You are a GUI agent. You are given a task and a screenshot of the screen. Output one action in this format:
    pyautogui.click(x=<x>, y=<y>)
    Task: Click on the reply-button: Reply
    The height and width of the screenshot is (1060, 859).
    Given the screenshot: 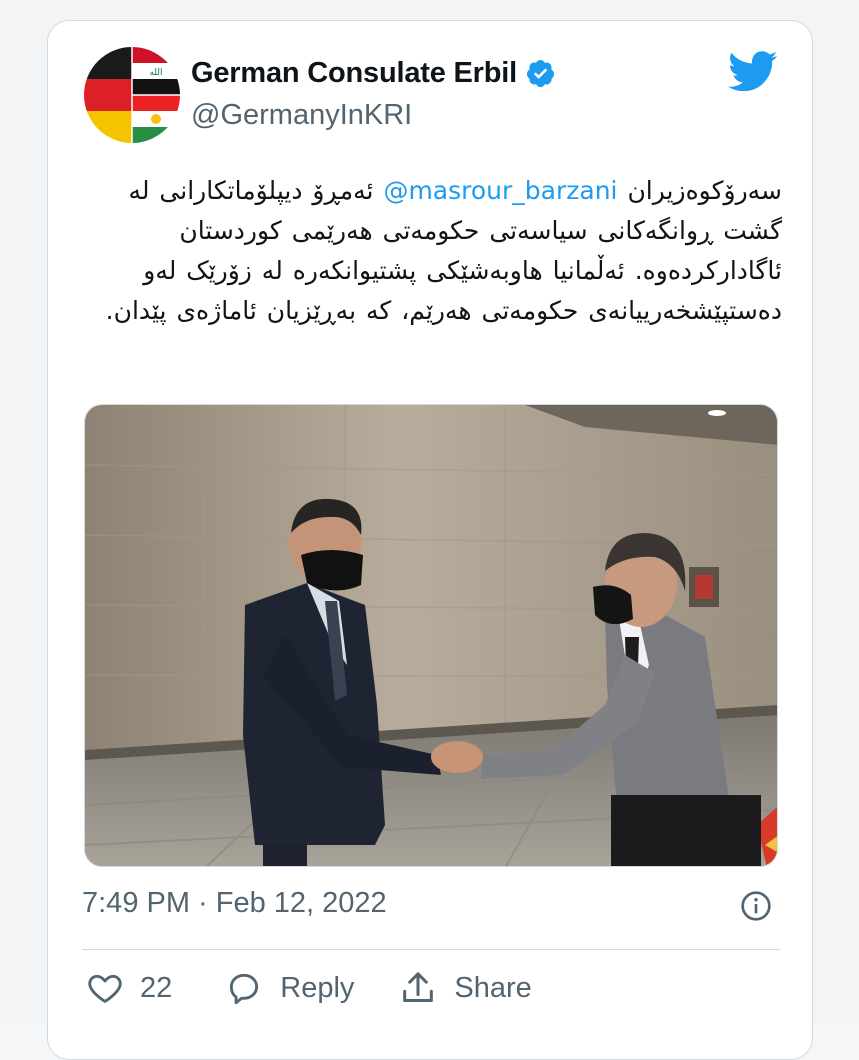 What is the action you would take?
    pyautogui.click(x=289, y=988)
    